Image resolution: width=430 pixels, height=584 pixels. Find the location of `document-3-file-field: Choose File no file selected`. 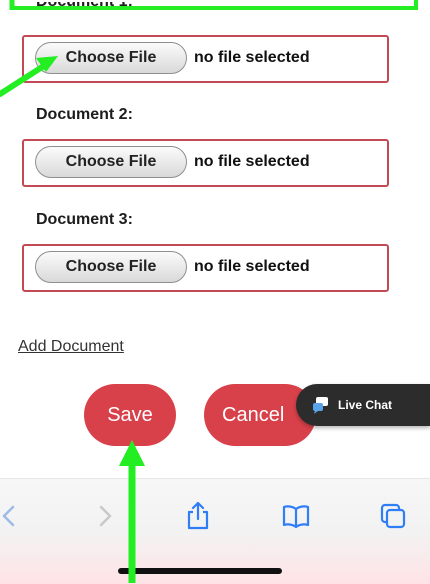

document-3-file-field: Choose File no file selected is located at coordinates (205, 268).